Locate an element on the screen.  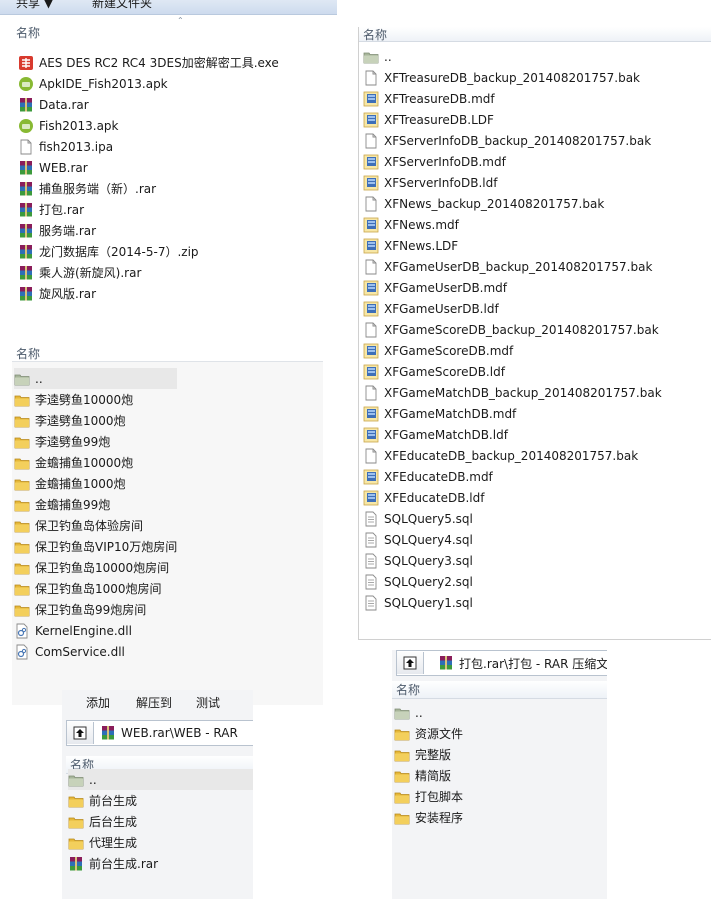
file-row: XFGameMatchDB.mdf is located at coordinates (512, 413).